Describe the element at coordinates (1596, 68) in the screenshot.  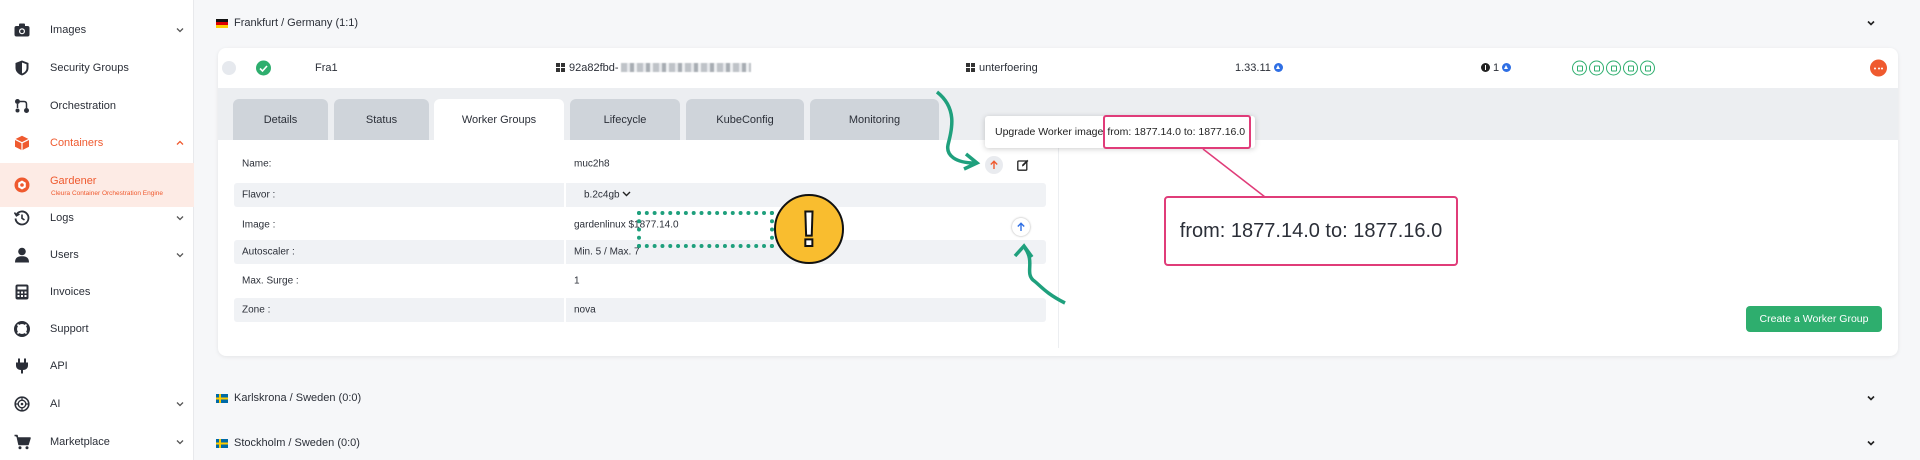
I see `dashboard-service-icon` at that location.